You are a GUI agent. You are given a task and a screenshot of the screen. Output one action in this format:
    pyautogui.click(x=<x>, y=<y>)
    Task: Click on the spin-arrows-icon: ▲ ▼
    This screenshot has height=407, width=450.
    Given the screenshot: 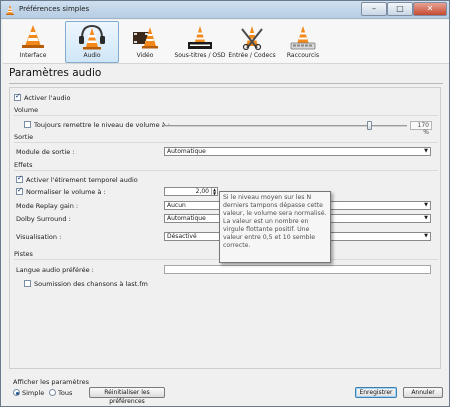 What is the action you would take?
    pyautogui.click(x=214, y=191)
    